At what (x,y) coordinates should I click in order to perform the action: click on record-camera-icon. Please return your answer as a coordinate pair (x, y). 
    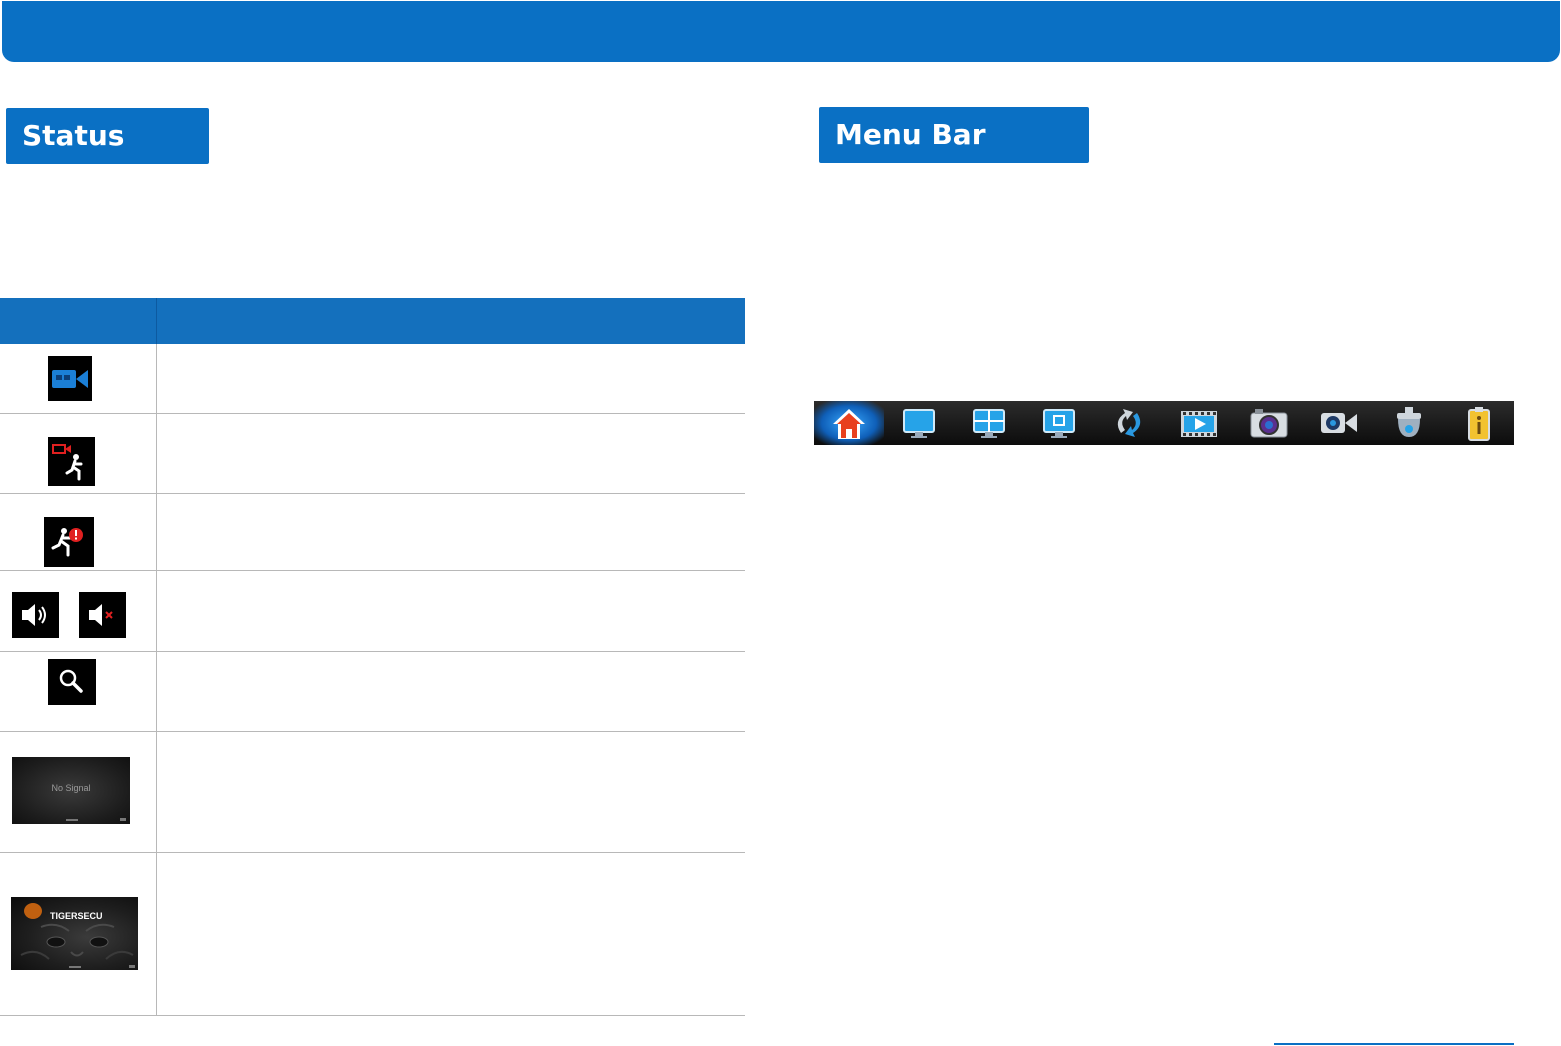
    Looking at the image, I should click on (1339, 423).